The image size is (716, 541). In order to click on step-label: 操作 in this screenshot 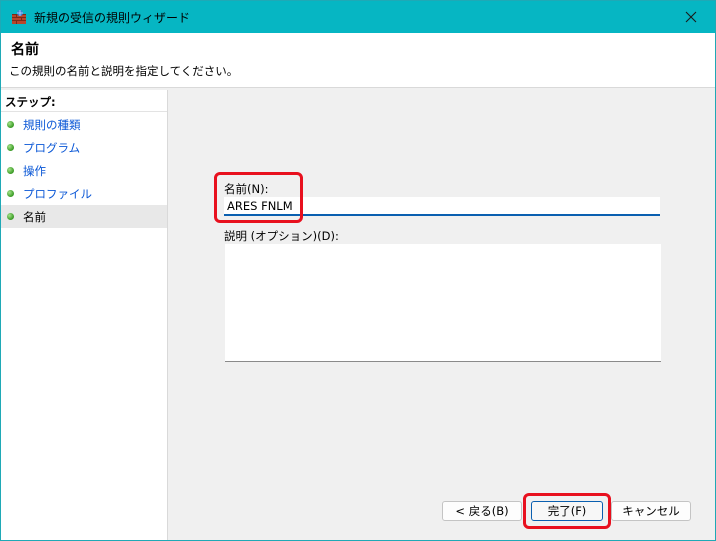, I will do `click(34, 171)`.